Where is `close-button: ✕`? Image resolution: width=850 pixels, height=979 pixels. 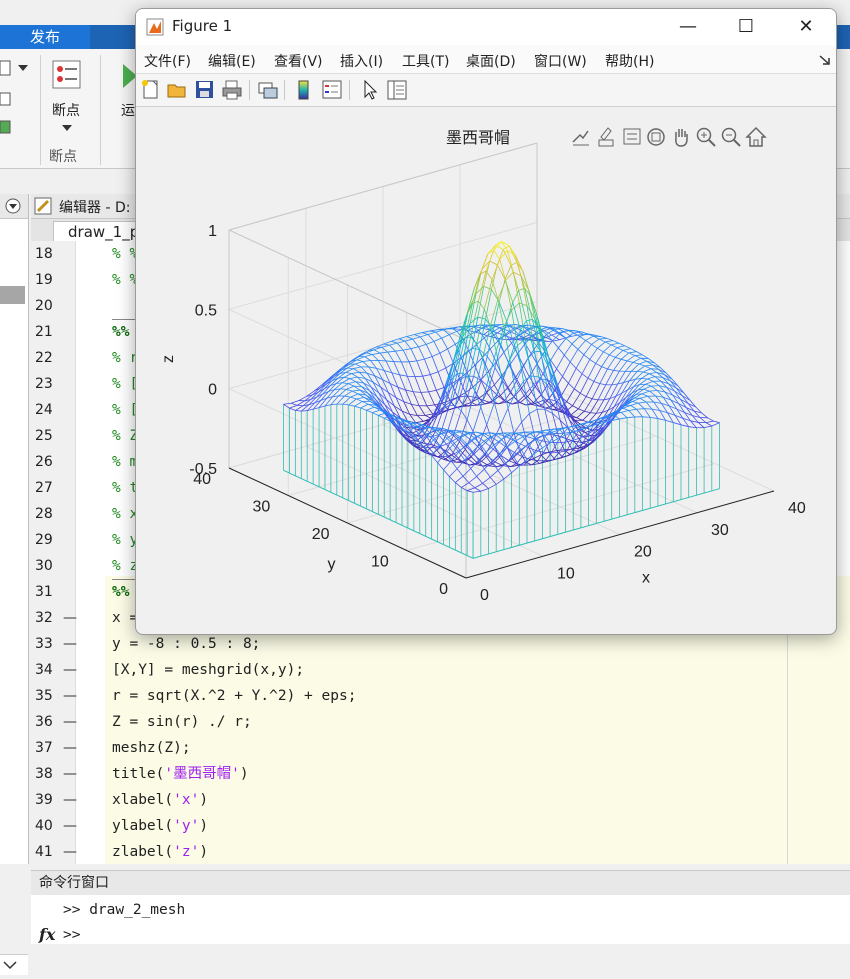
close-button: ✕ is located at coordinates (806, 27).